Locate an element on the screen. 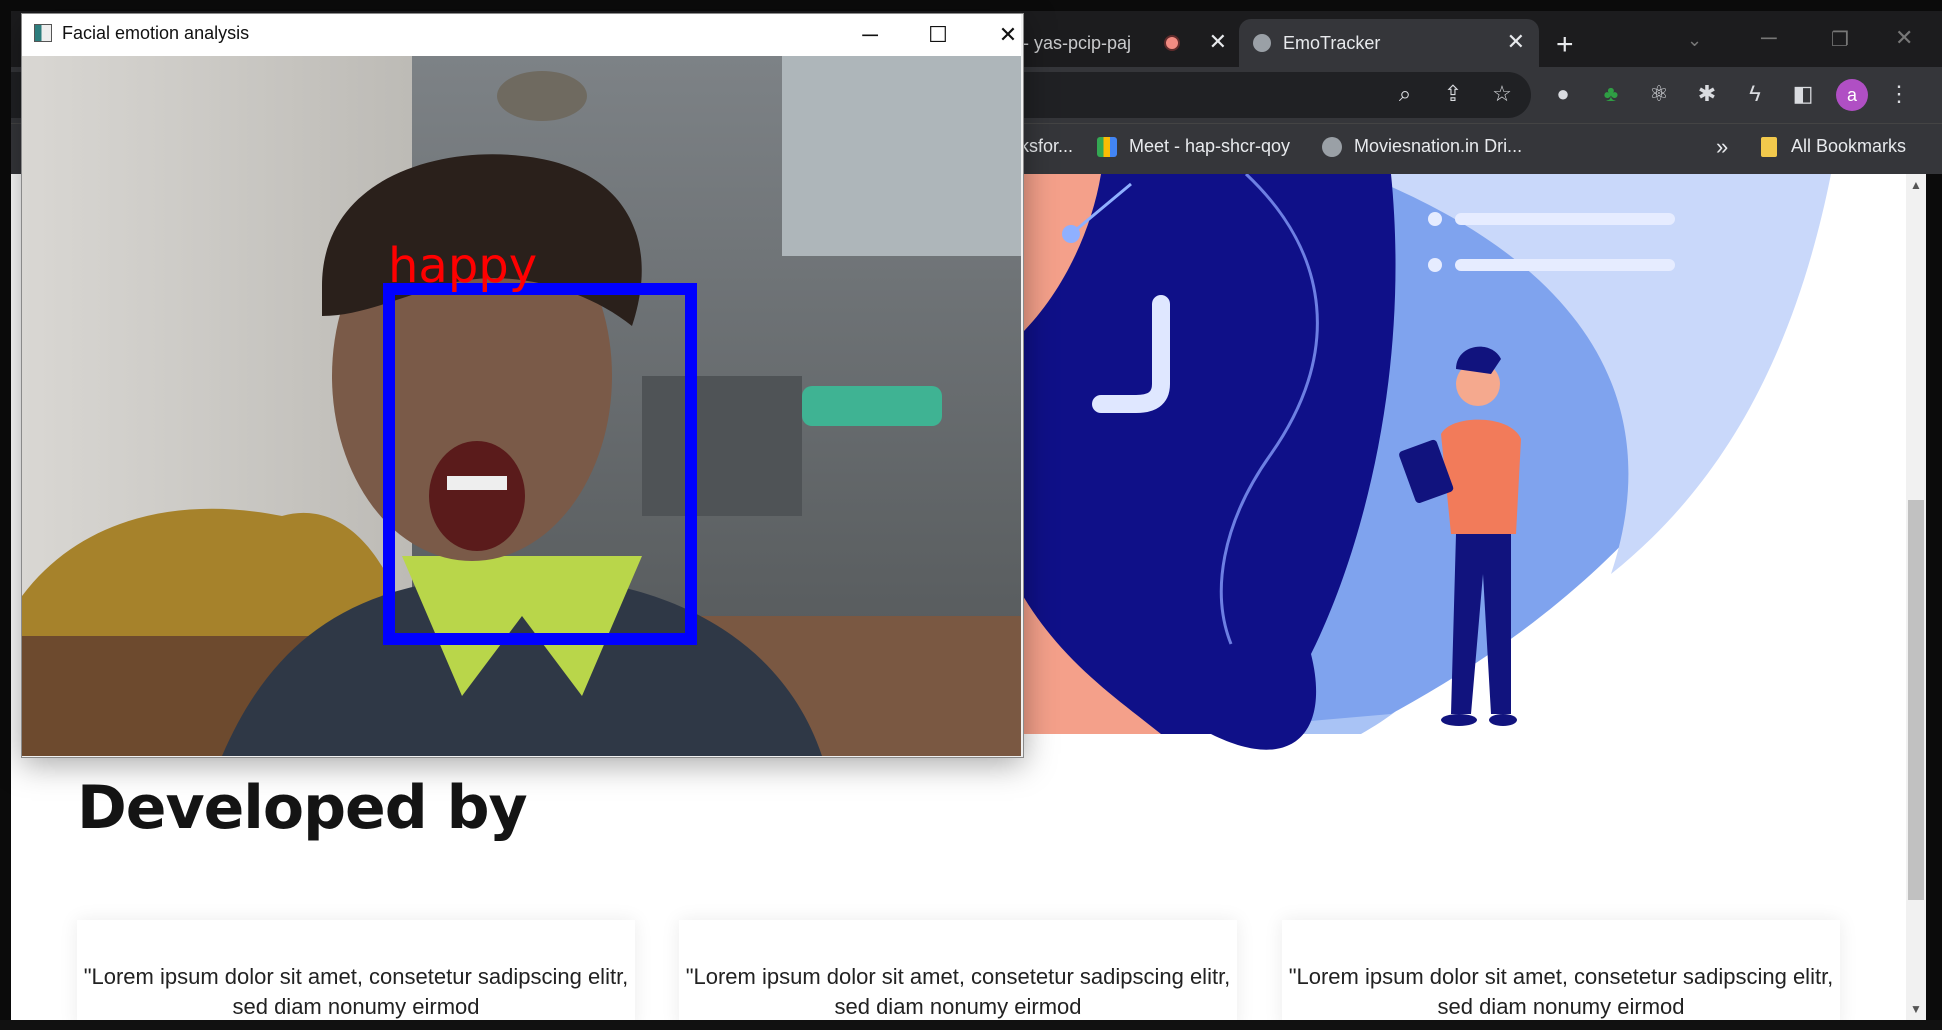  tab-label: - yas-pcip-paj is located at coordinates (1077, 42).